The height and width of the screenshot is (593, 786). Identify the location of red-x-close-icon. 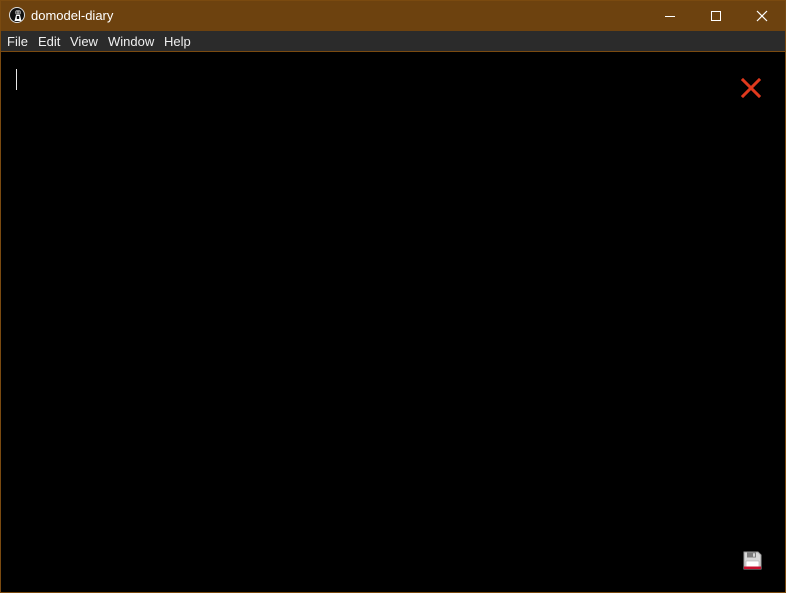
(751, 88).